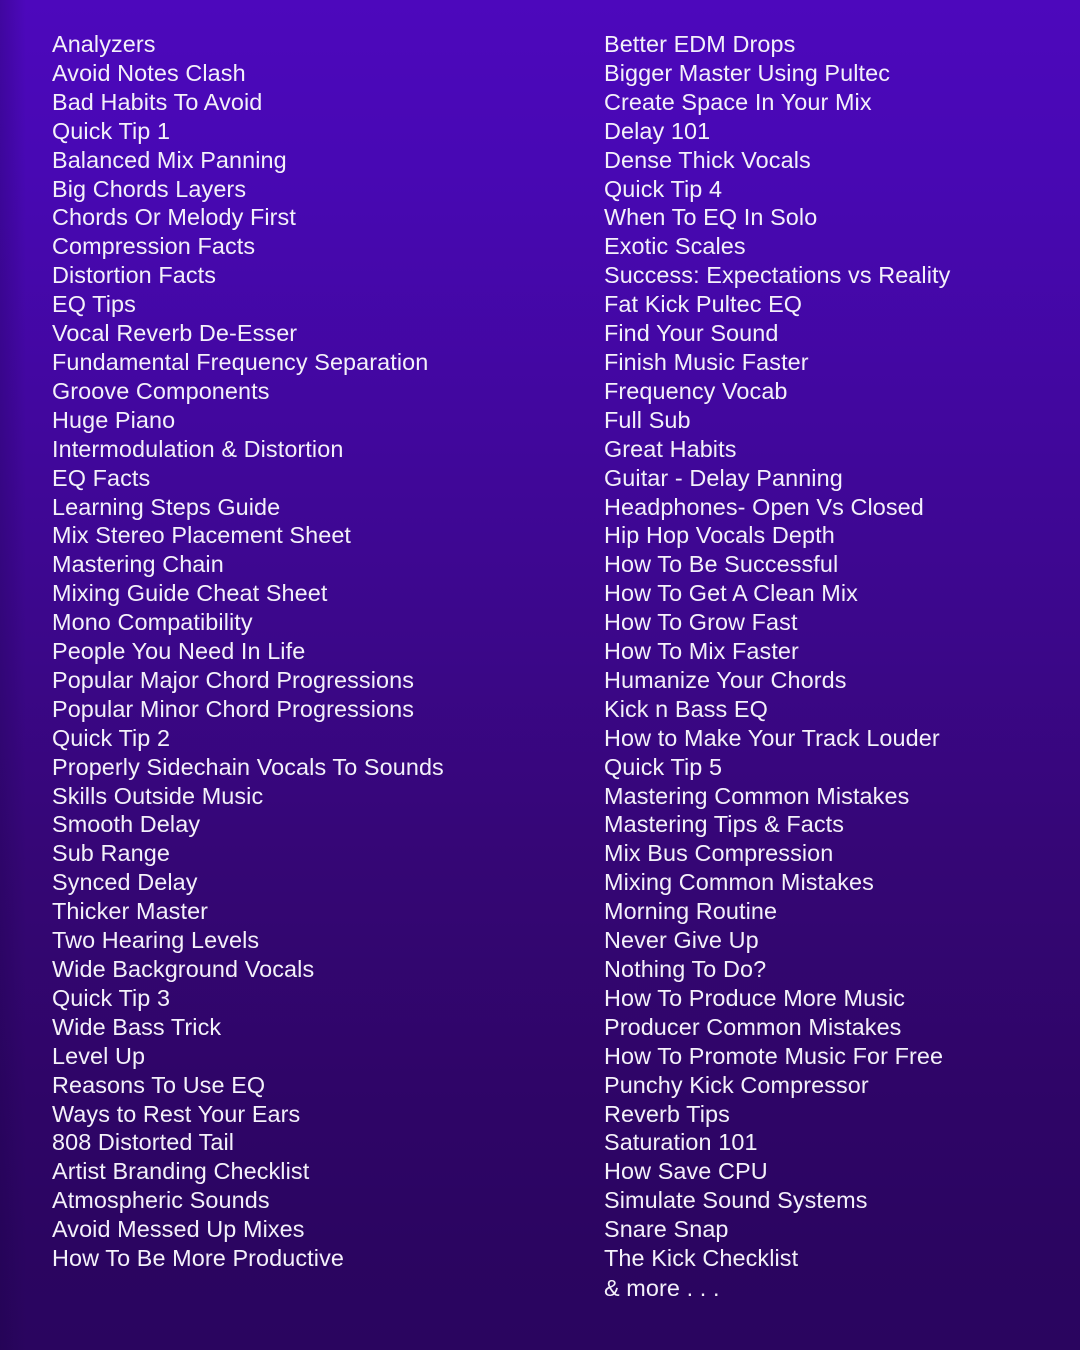 Image resolution: width=1080 pixels, height=1350 pixels. What do you see at coordinates (700, 44) in the screenshot?
I see `topic-list-item: Better EDM Drops` at bounding box center [700, 44].